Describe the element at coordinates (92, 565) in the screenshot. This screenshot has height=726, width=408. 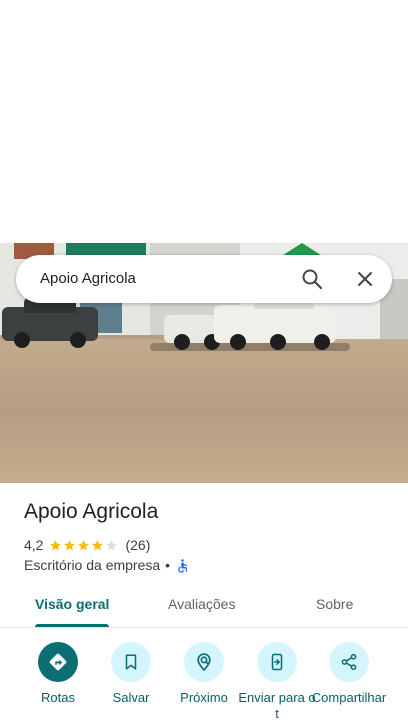
I see `place-category: Escritório da empresa` at that location.